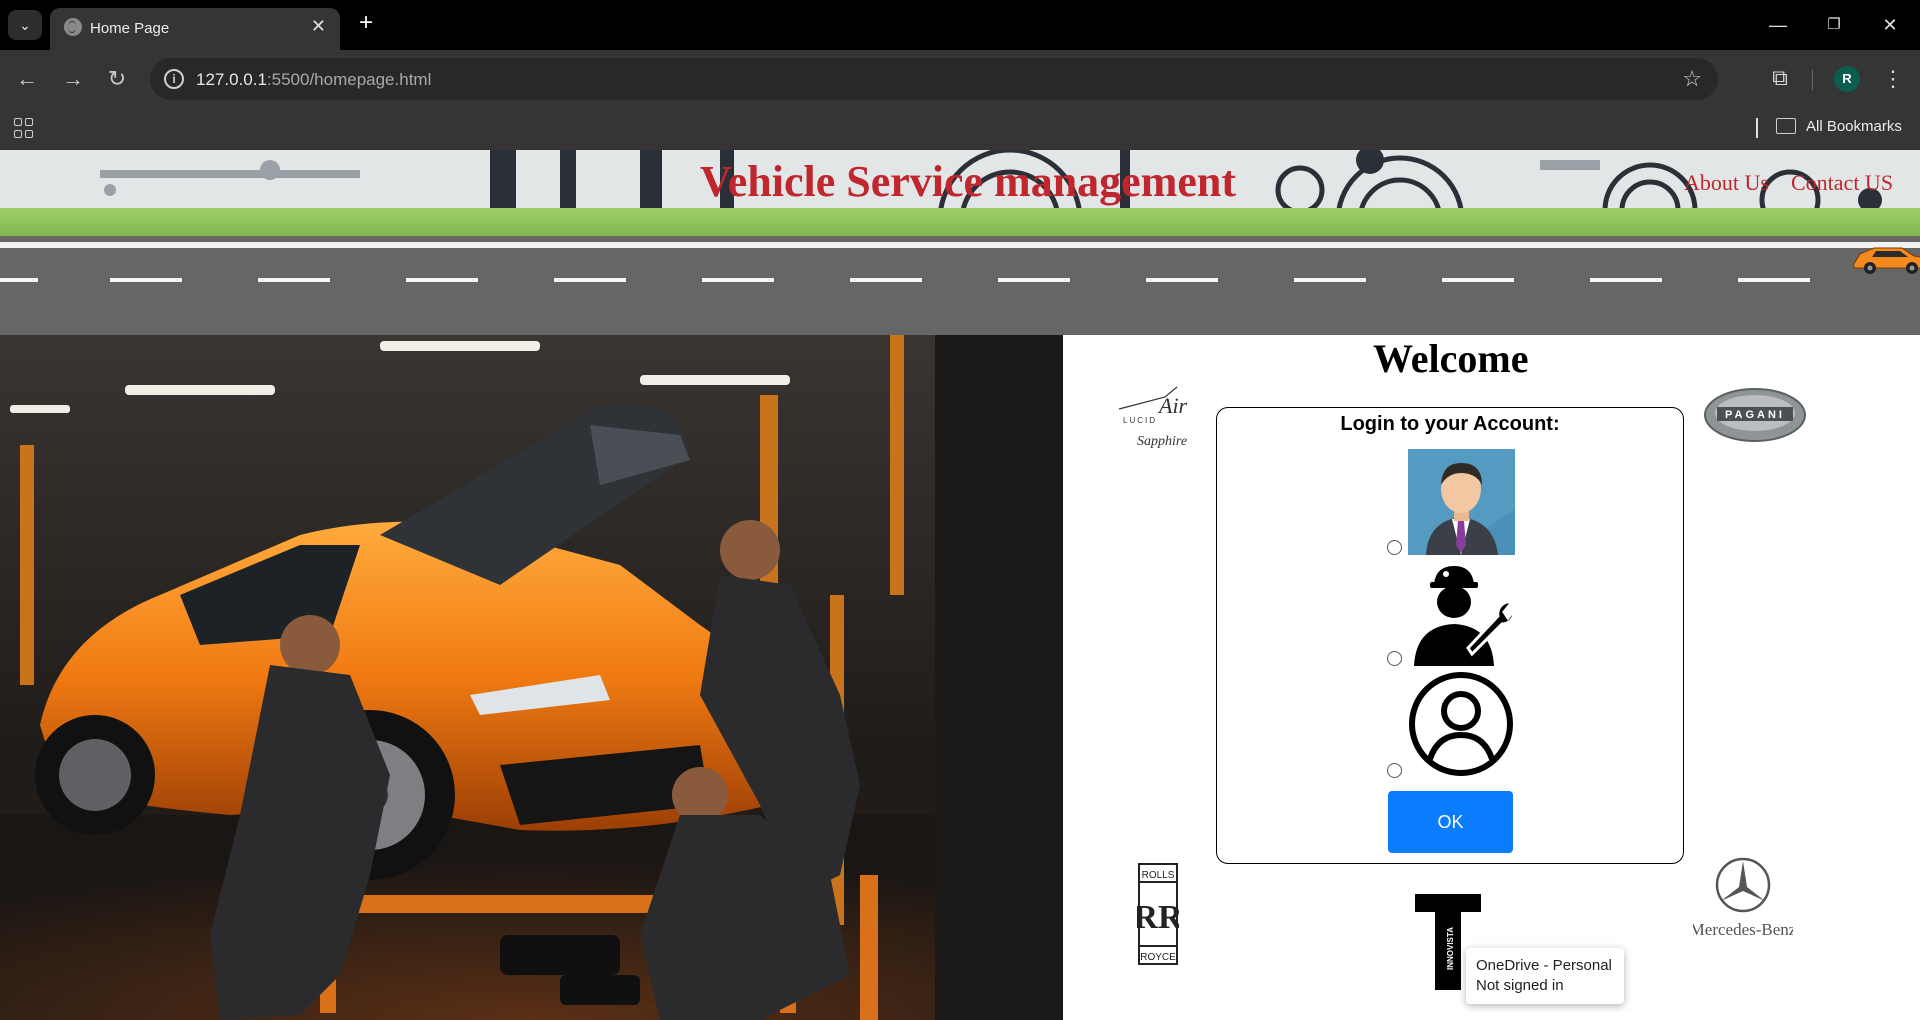 The height and width of the screenshot is (1020, 1920). Describe the element at coordinates (1158, 875) in the screenshot. I see `svg-text: ROLLS` at that location.